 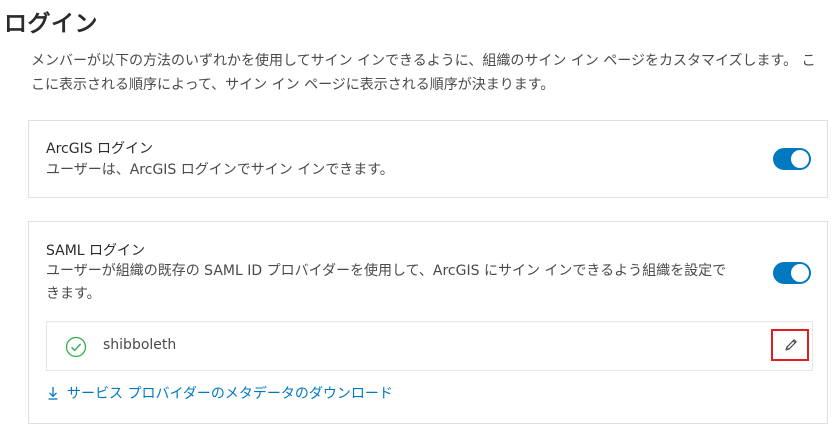 What do you see at coordinates (140, 345) in the screenshot?
I see `provider-name: shibboleth` at bounding box center [140, 345].